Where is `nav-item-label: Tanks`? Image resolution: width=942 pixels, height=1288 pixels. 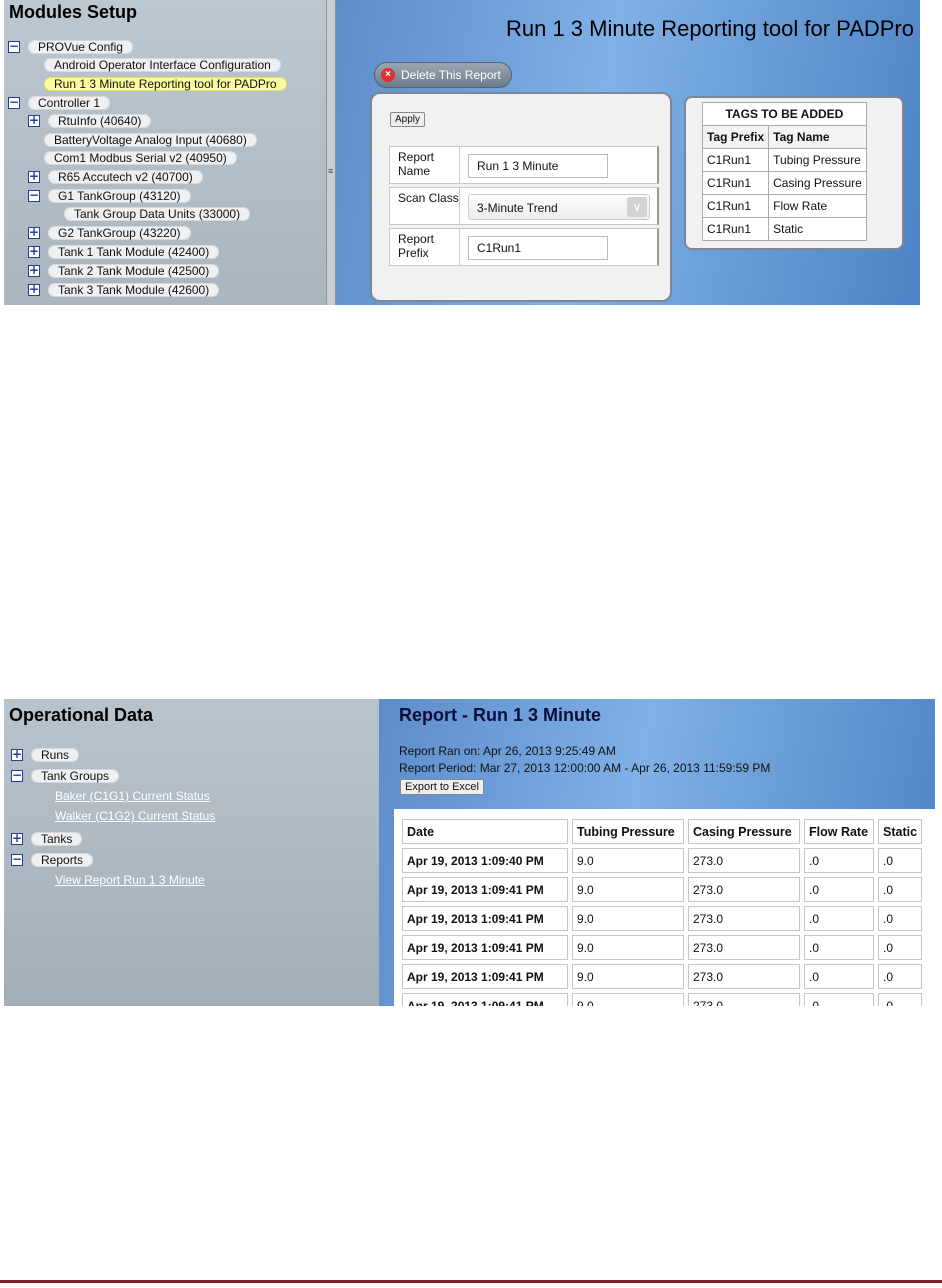 nav-item-label: Tanks is located at coordinates (57, 839).